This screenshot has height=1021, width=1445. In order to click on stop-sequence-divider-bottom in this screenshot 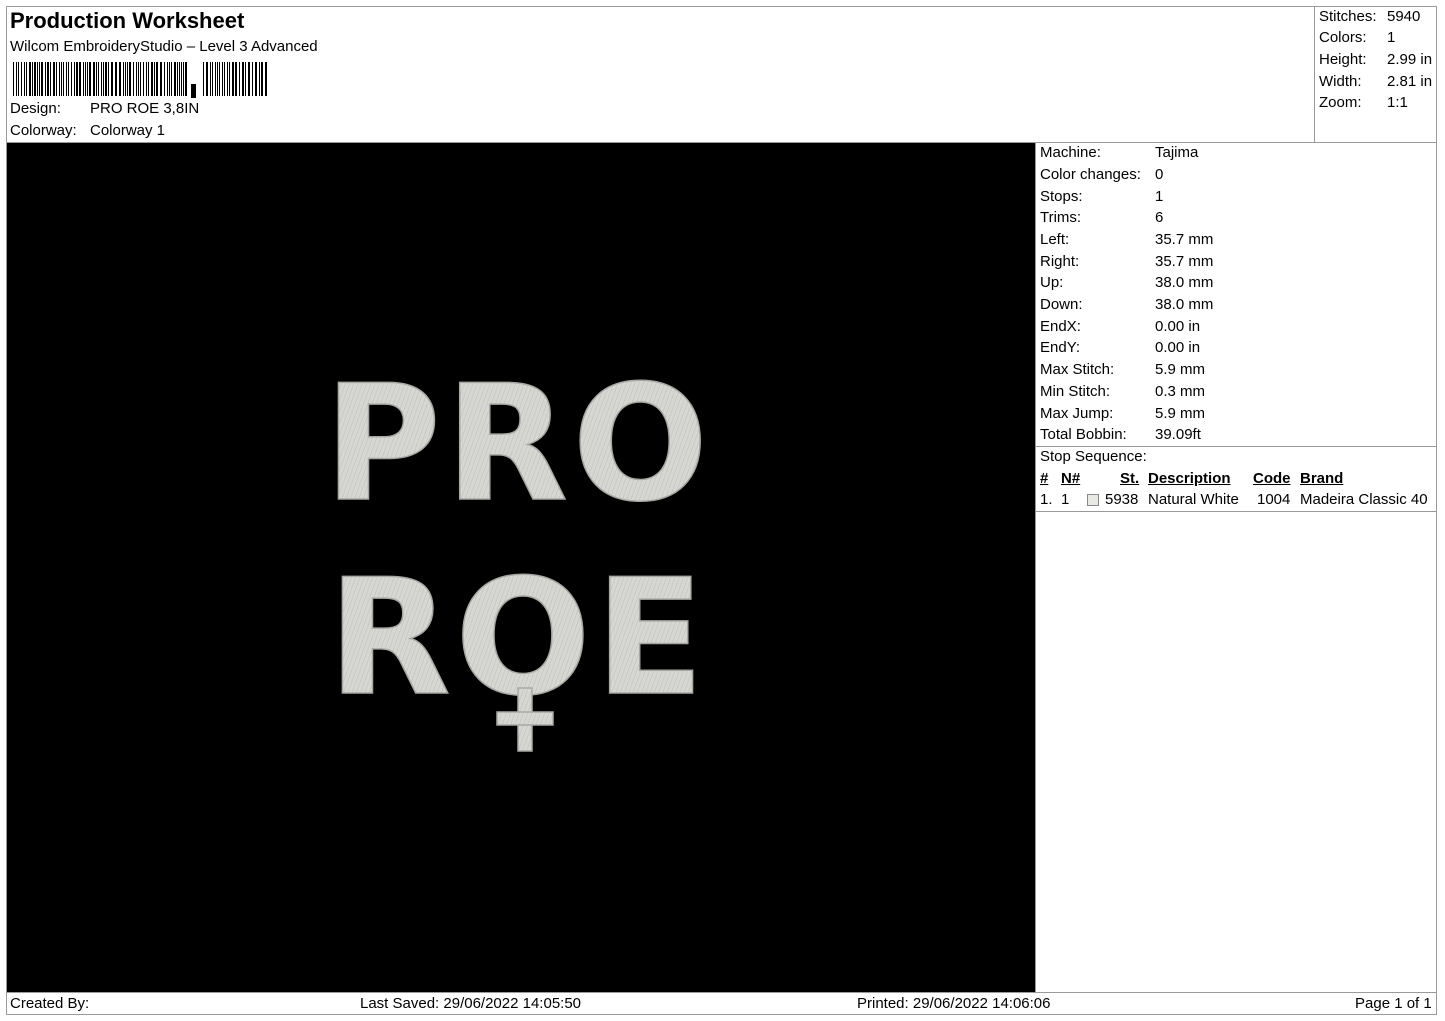, I will do `click(1236, 511)`.